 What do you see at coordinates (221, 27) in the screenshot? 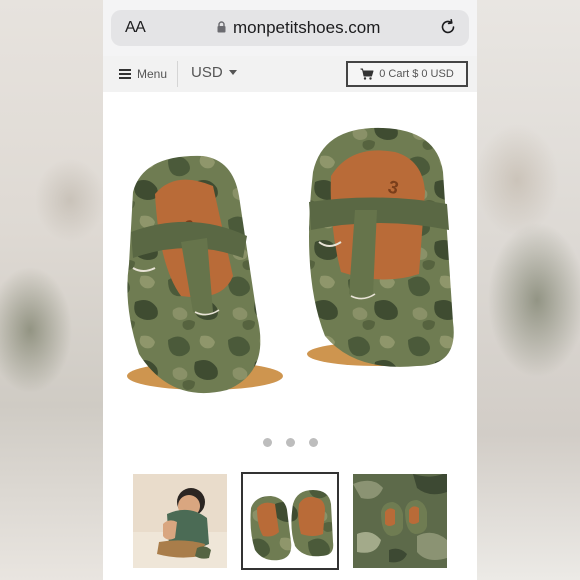
I see `lock-icon` at bounding box center [221, 27].